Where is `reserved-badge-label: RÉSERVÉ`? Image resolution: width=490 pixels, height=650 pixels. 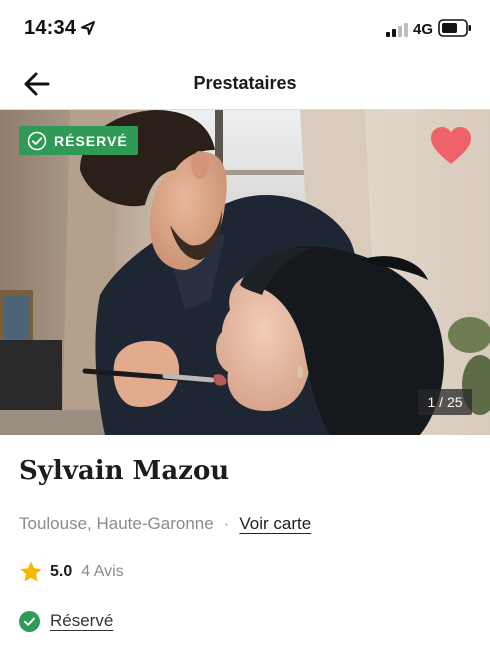
reserved-badge-label: RÉSERVÉ is located at coordinates (91, 140).